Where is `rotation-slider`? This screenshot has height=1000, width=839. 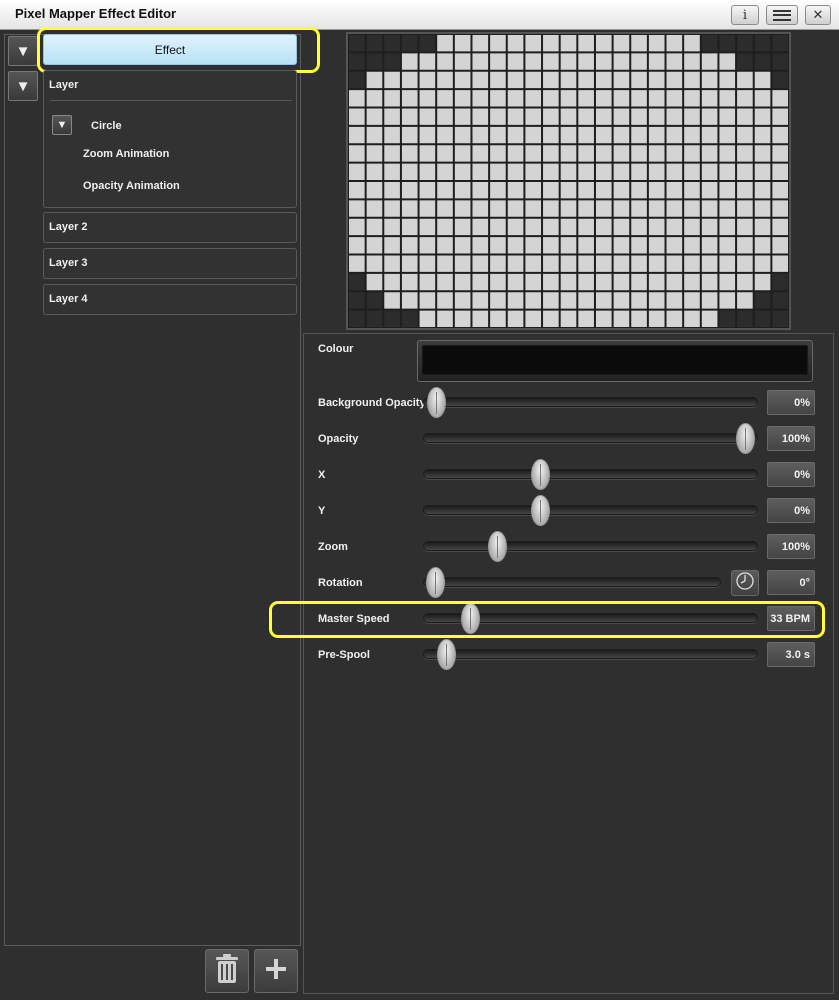
rotation-slider is located at coordinates (572, 582).